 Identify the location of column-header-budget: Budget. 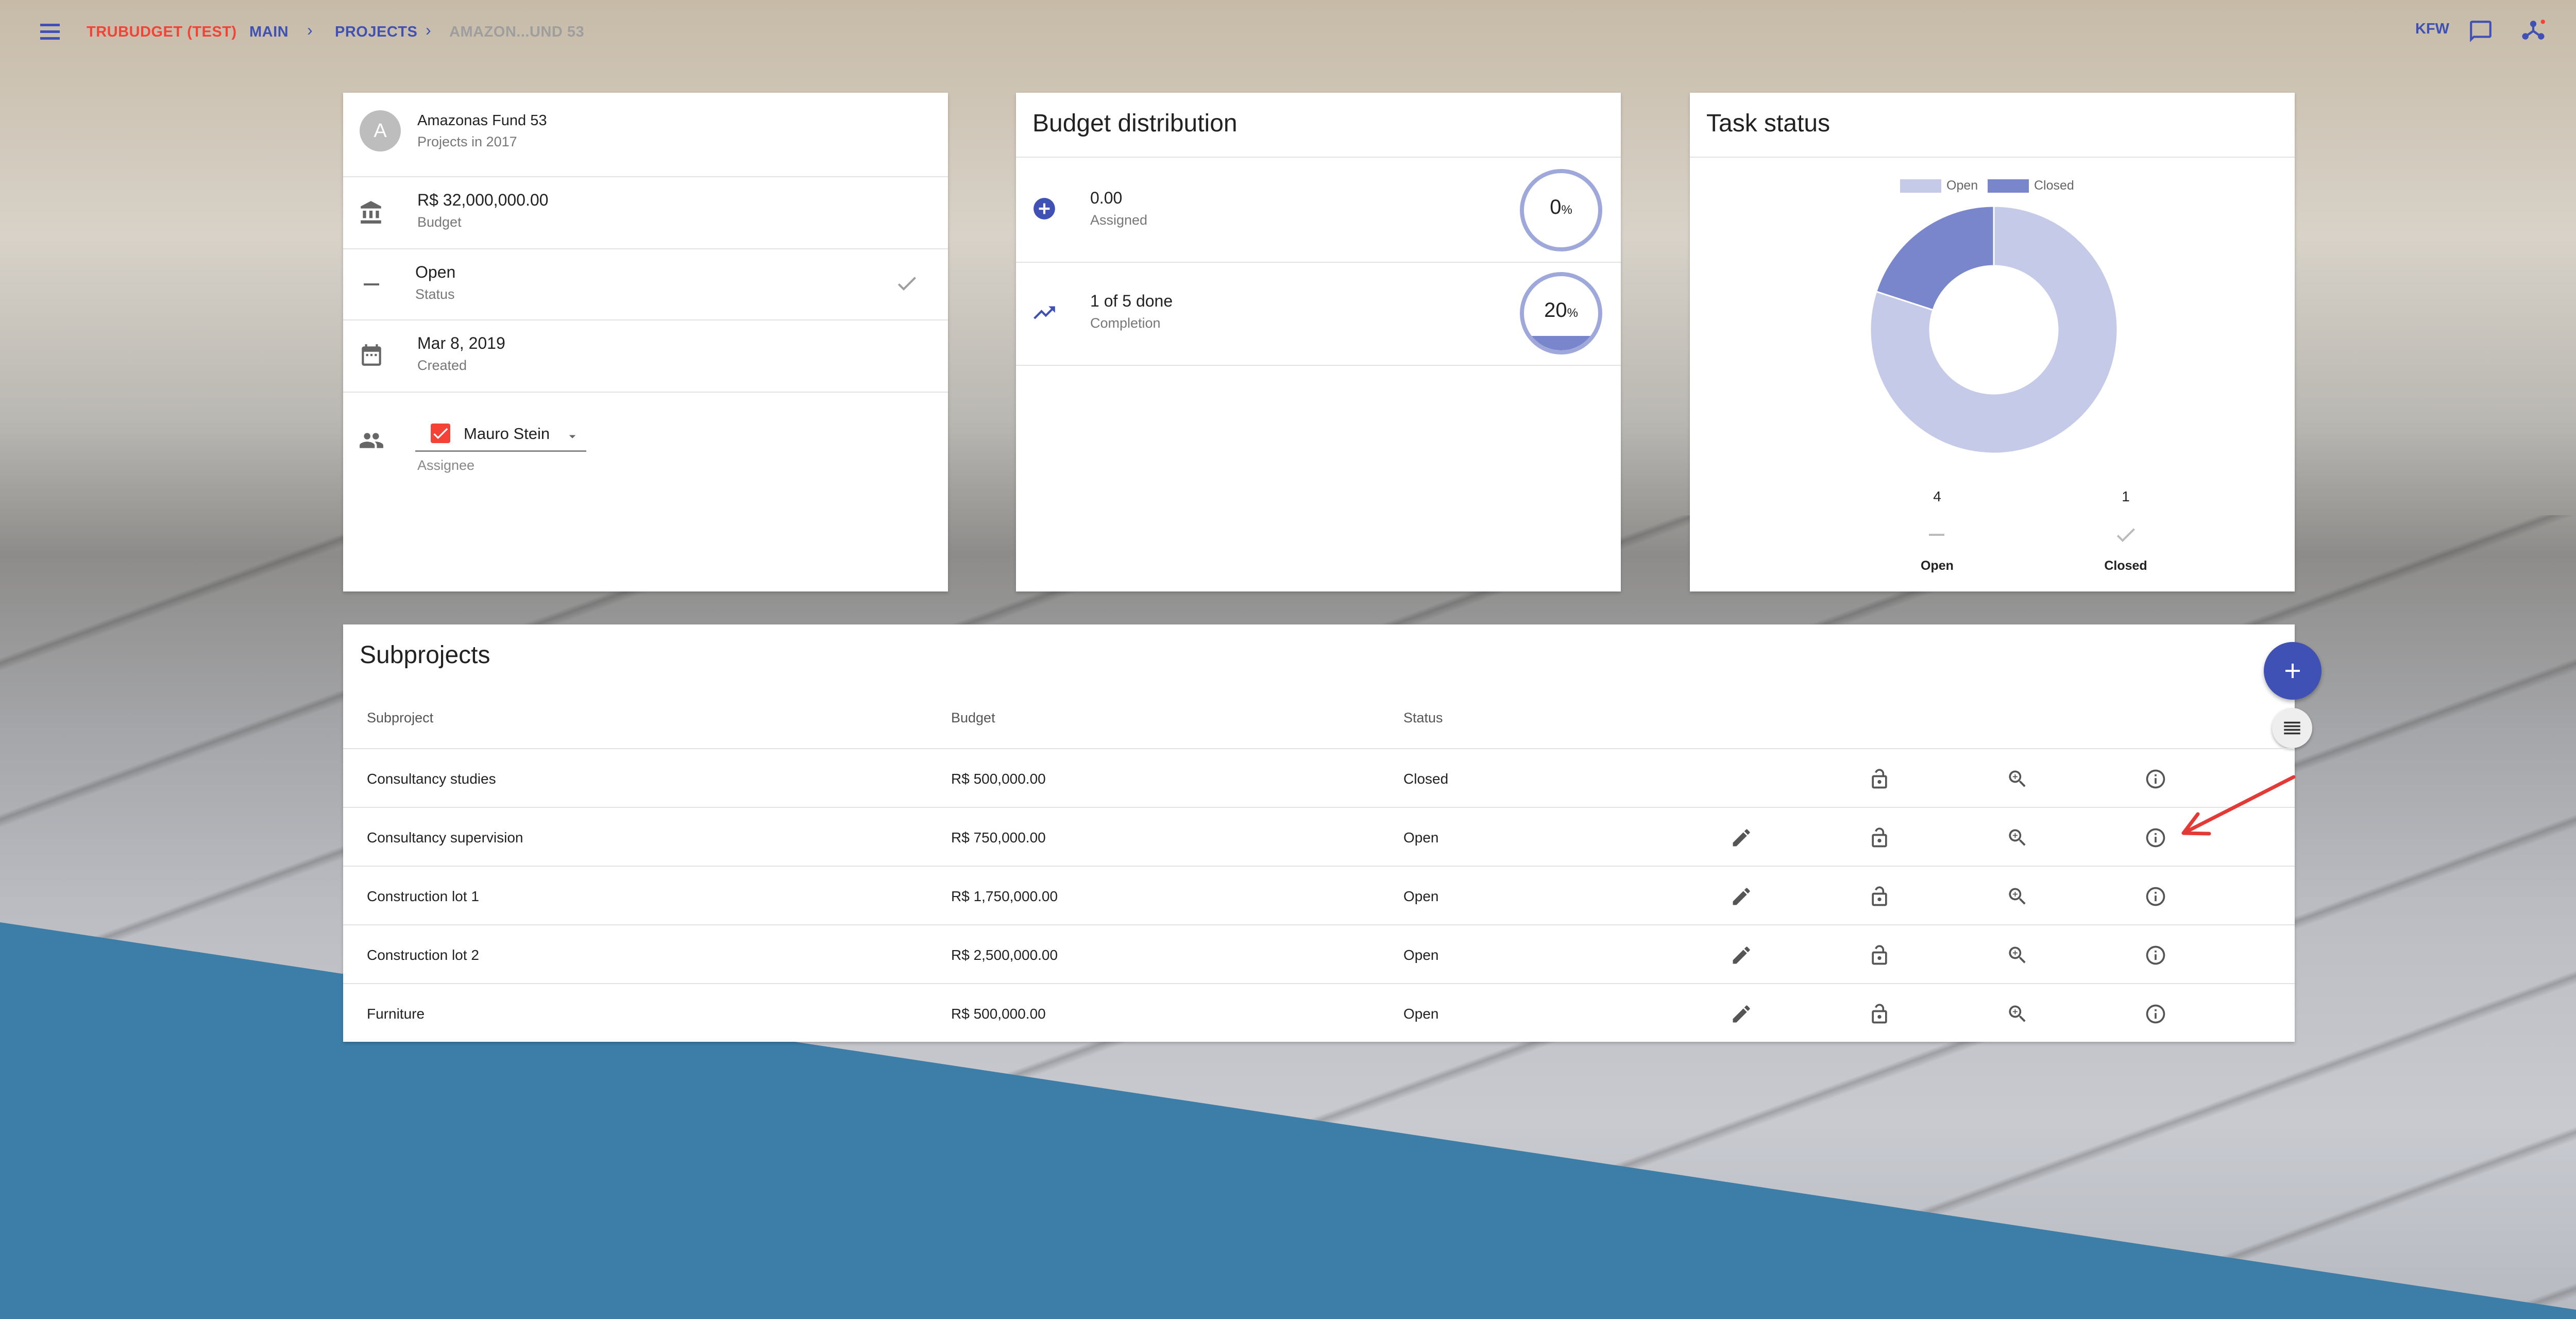
(973, 717).